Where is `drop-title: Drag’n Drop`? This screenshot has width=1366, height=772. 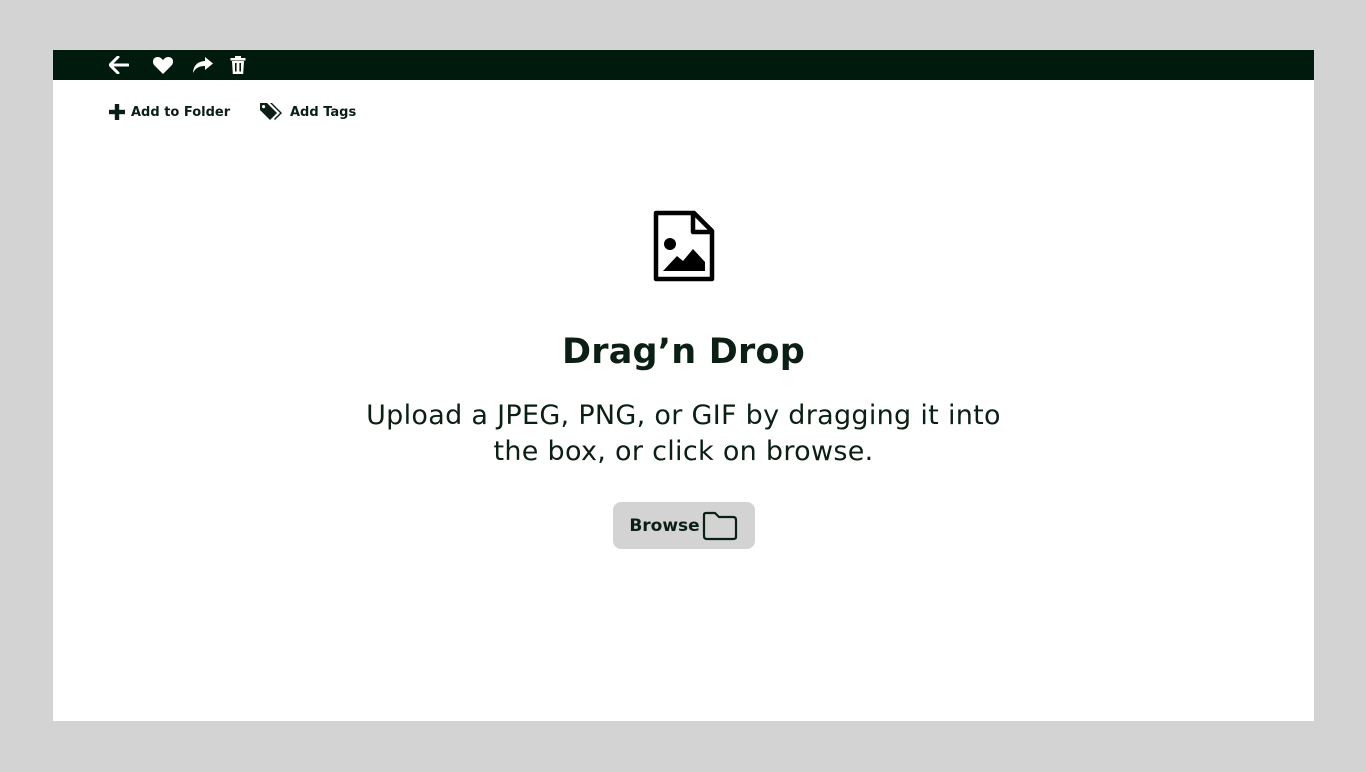 drop-title: Drag’n Drop is located at coordinates (683, 352).